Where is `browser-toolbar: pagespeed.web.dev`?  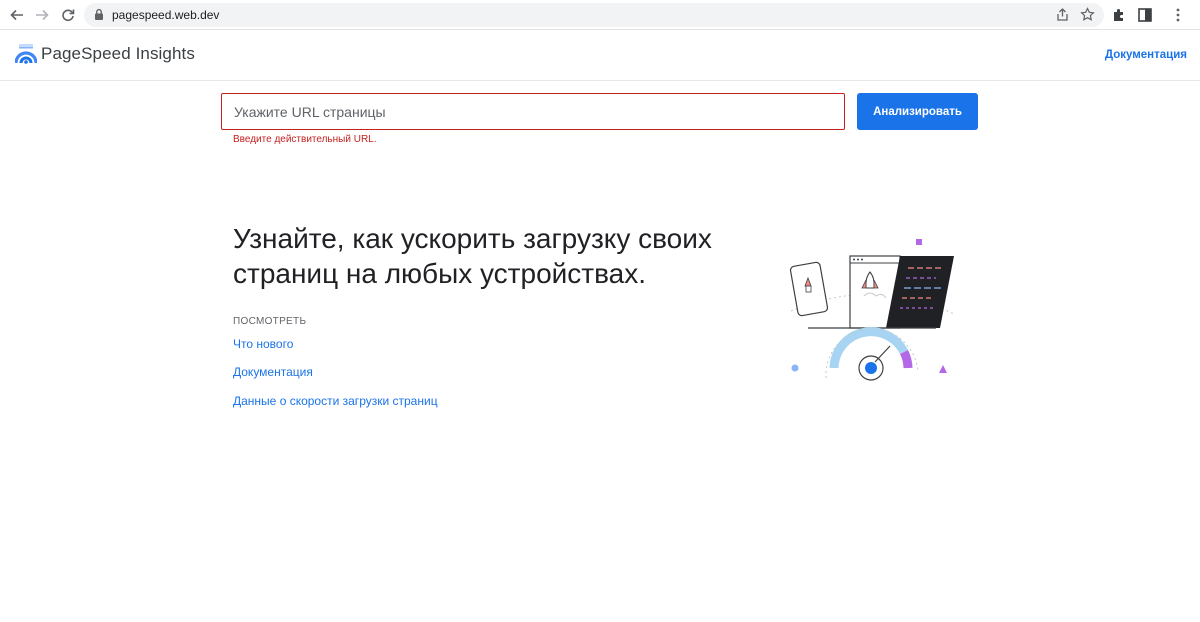 browser-toolbar: pagespeed.web.dev is located at coordinates (600, 15).